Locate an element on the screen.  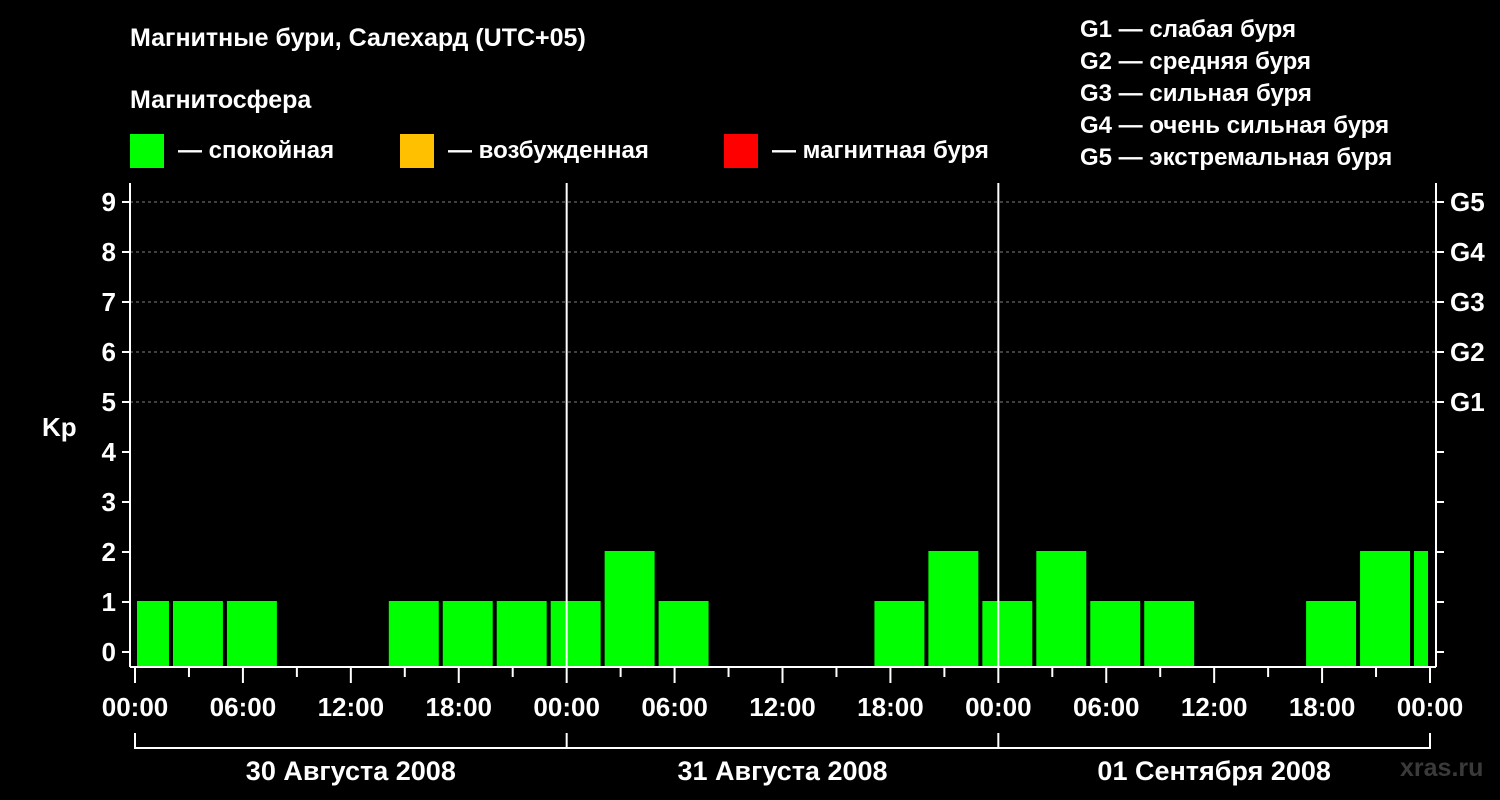
g-level-label: G2 is located at coordinates (1467, 352).